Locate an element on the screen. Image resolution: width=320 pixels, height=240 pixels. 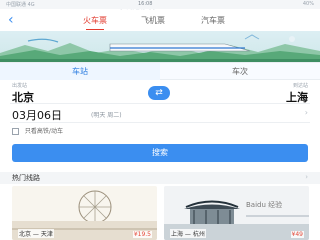
swap-icon: ⇄ is located at coordinates (159, 93).